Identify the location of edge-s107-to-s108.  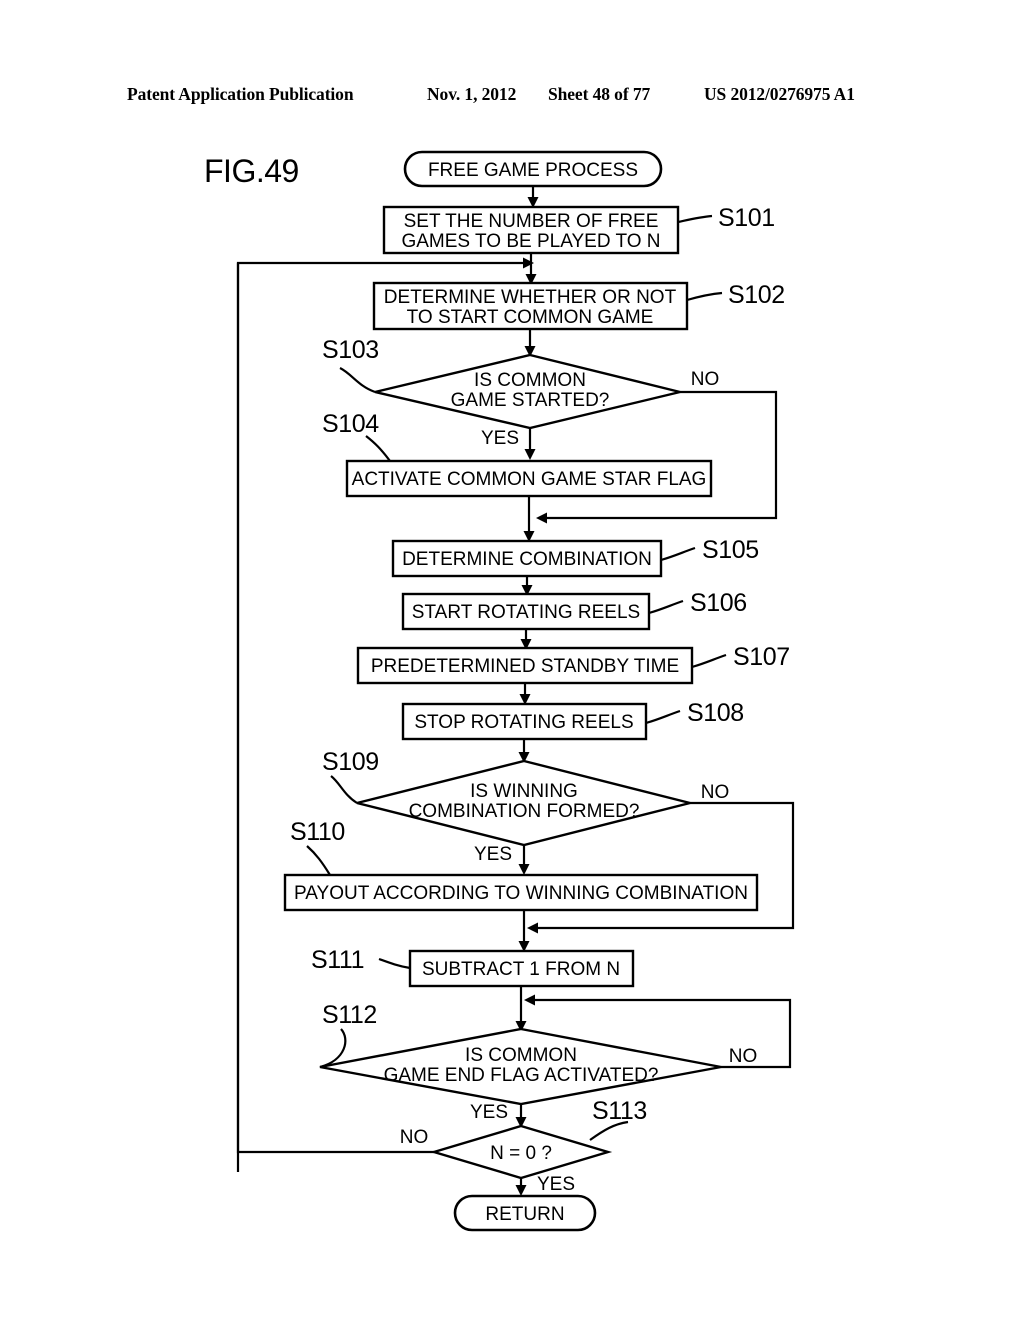
(525, 694).